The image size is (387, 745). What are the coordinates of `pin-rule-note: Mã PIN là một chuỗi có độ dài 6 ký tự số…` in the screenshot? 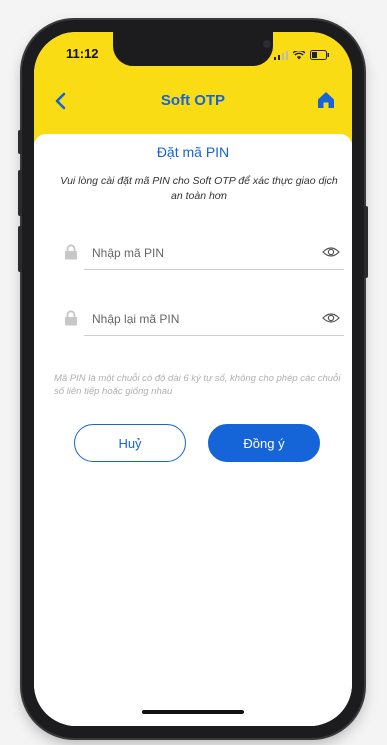 It's located at (197, 385).